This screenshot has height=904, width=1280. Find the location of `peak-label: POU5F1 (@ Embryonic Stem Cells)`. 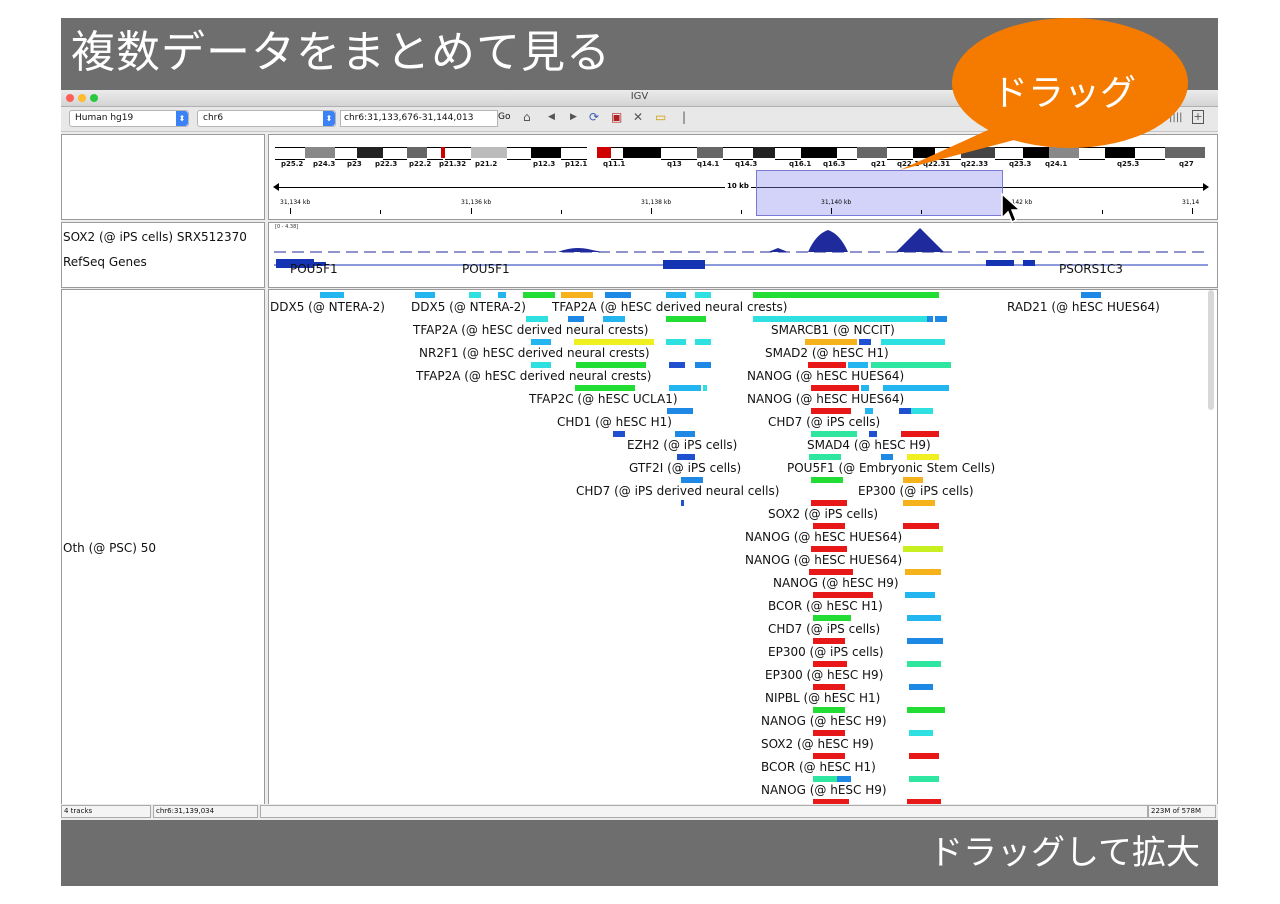

peak-label: POU5F1 (@ Embryonic Stem Cells) is located at coordinates (891, 468).